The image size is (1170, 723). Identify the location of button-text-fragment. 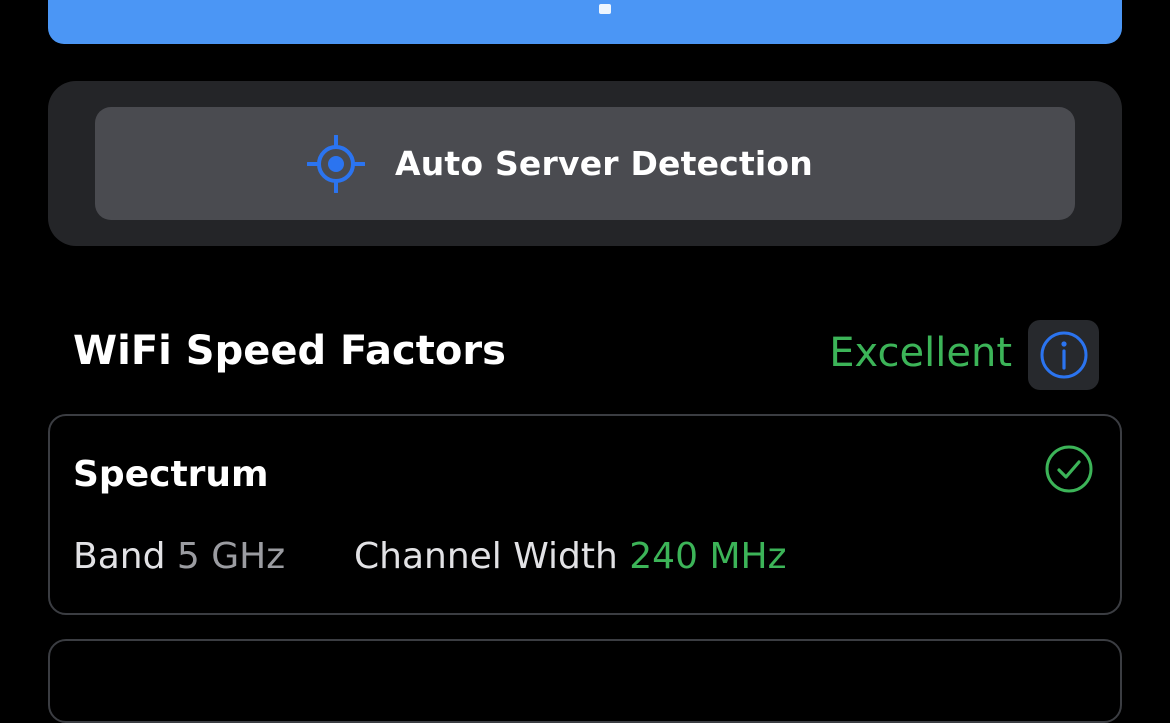
(605, 9).